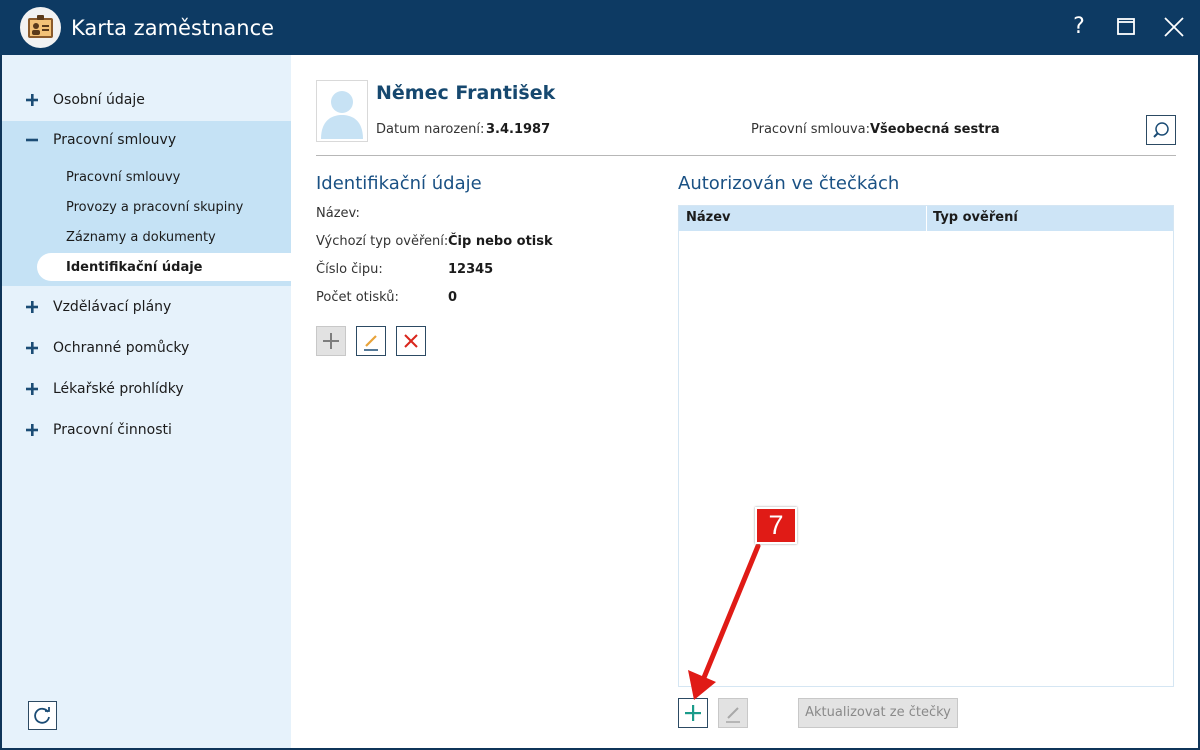  What do you see at coordinates (453, 297) in the screenshot?
I see `fingerprint-count-value: 0` at bounding box center [453, 297].